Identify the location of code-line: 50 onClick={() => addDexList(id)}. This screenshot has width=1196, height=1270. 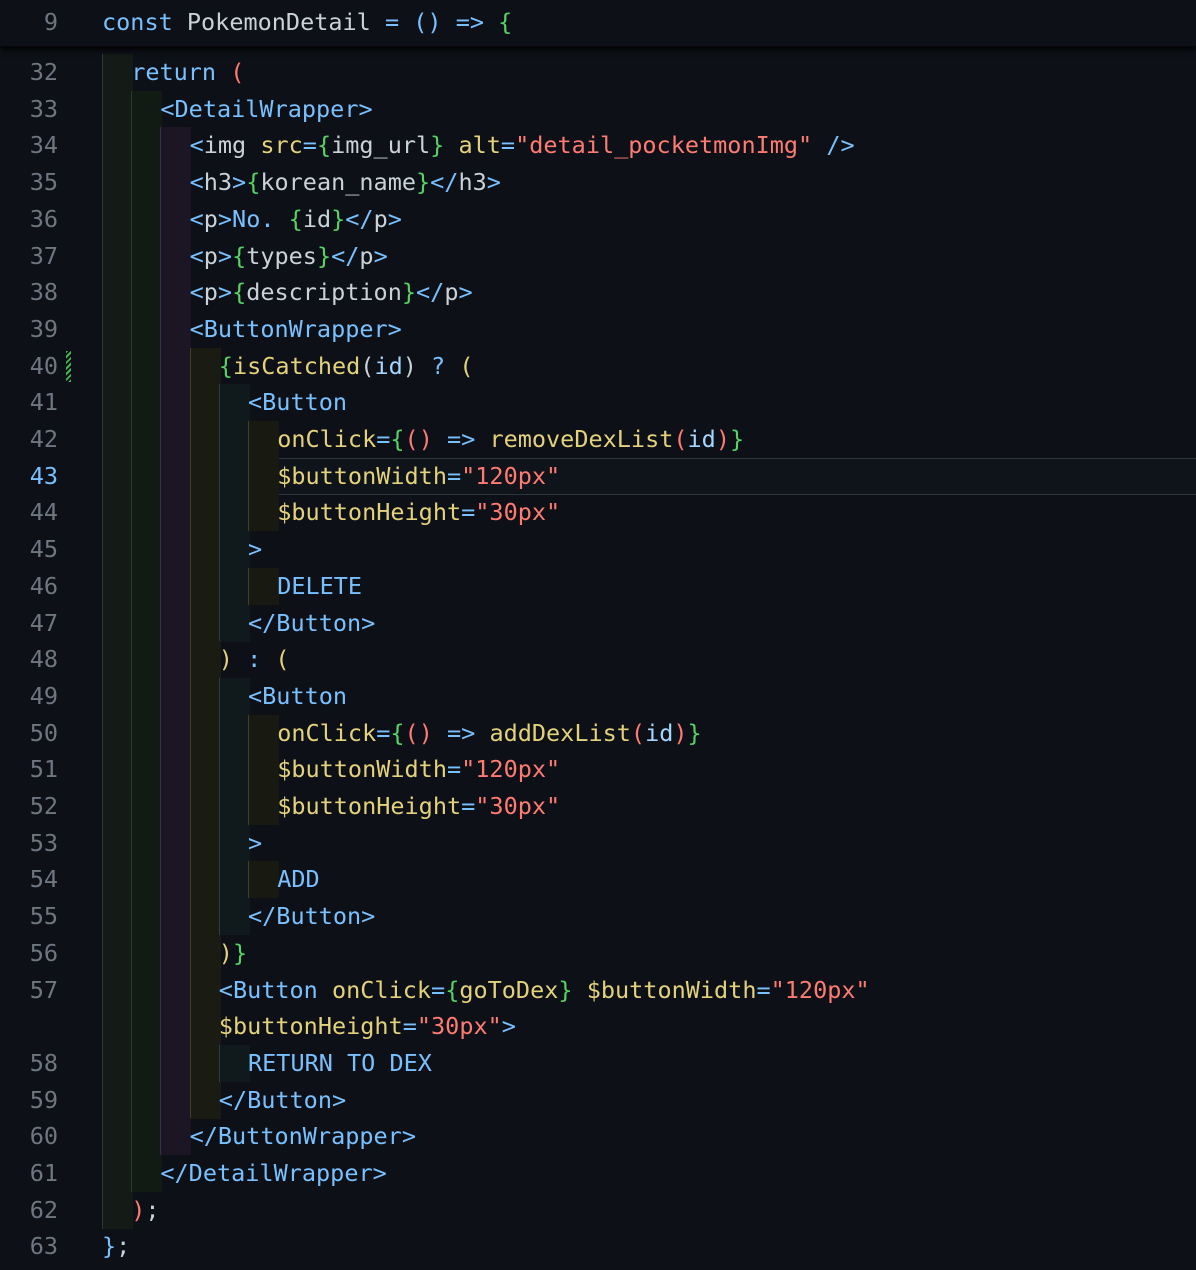
(598, 733).